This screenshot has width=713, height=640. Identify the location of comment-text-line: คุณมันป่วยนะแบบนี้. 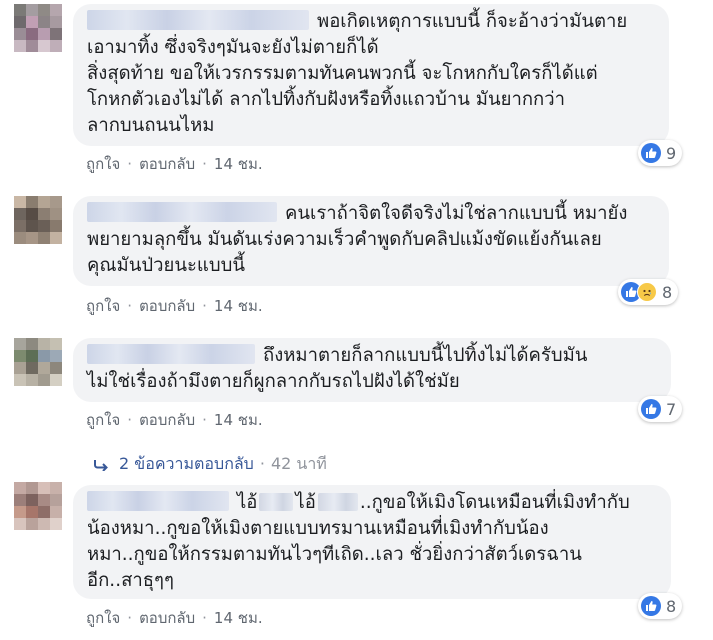
(166, 265).